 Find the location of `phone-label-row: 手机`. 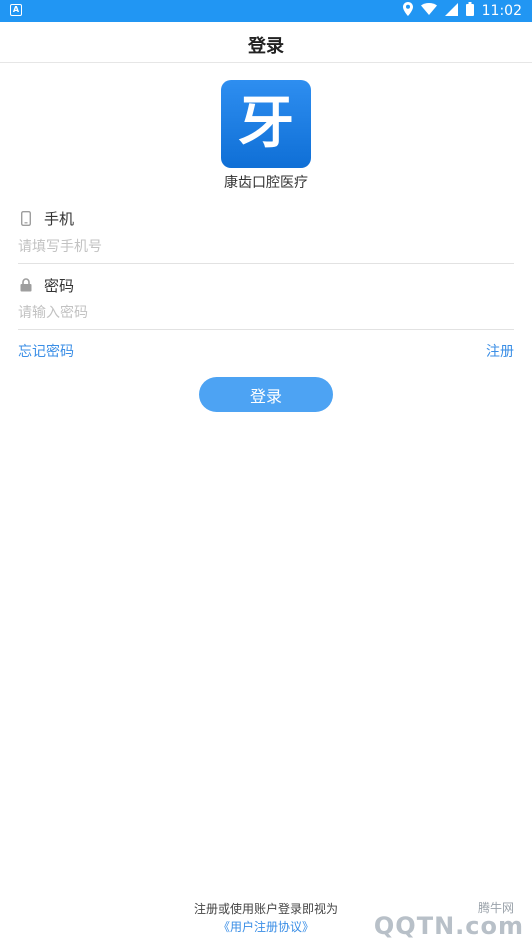

phone-label-row: 手机 is located at coordinates (46, 218).